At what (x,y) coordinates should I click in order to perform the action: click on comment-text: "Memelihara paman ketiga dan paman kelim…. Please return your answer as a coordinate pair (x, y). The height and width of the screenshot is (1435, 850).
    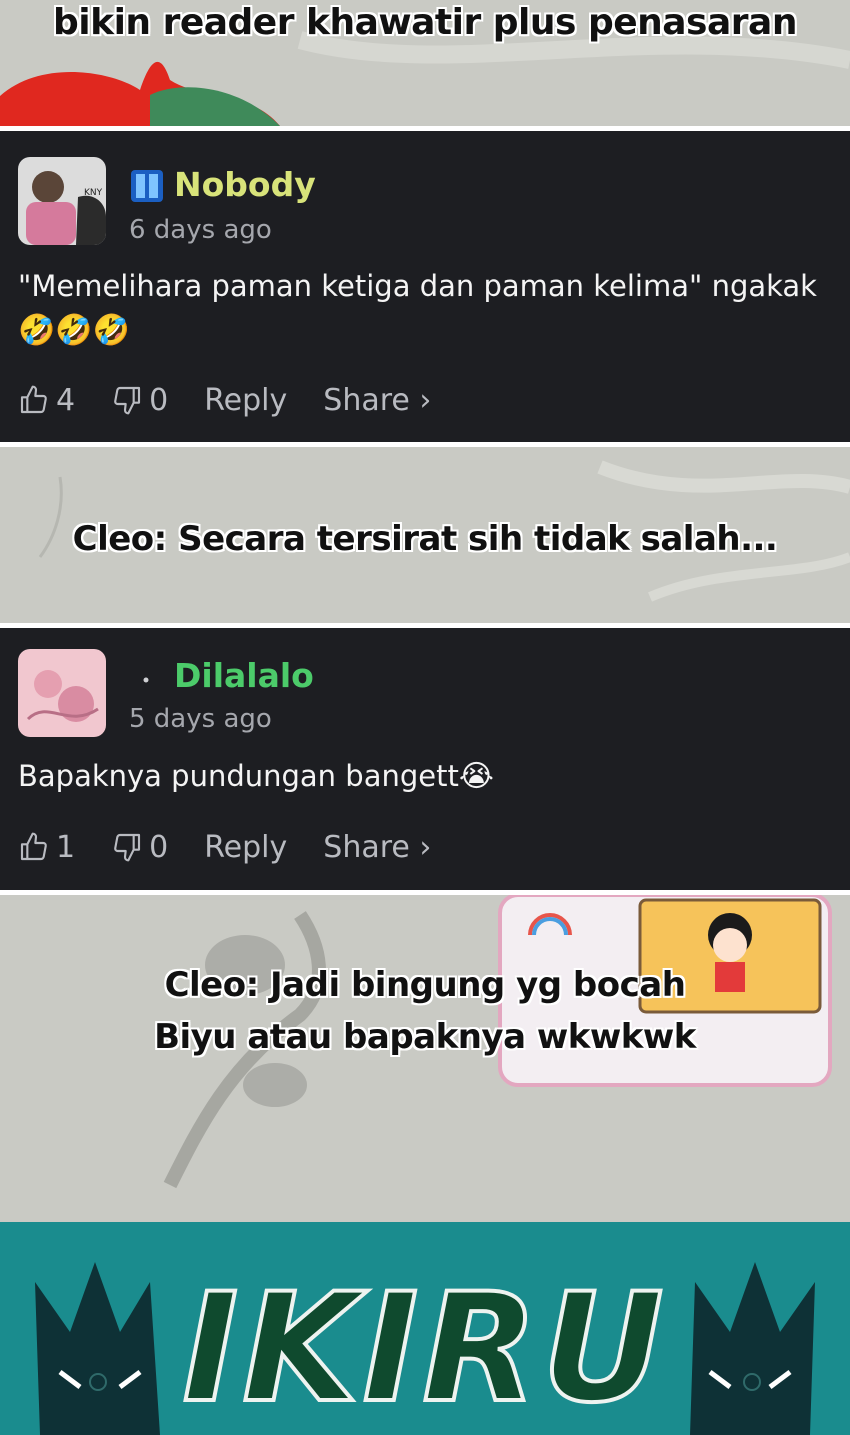
    Looking at the image, I should click on (425, 308).